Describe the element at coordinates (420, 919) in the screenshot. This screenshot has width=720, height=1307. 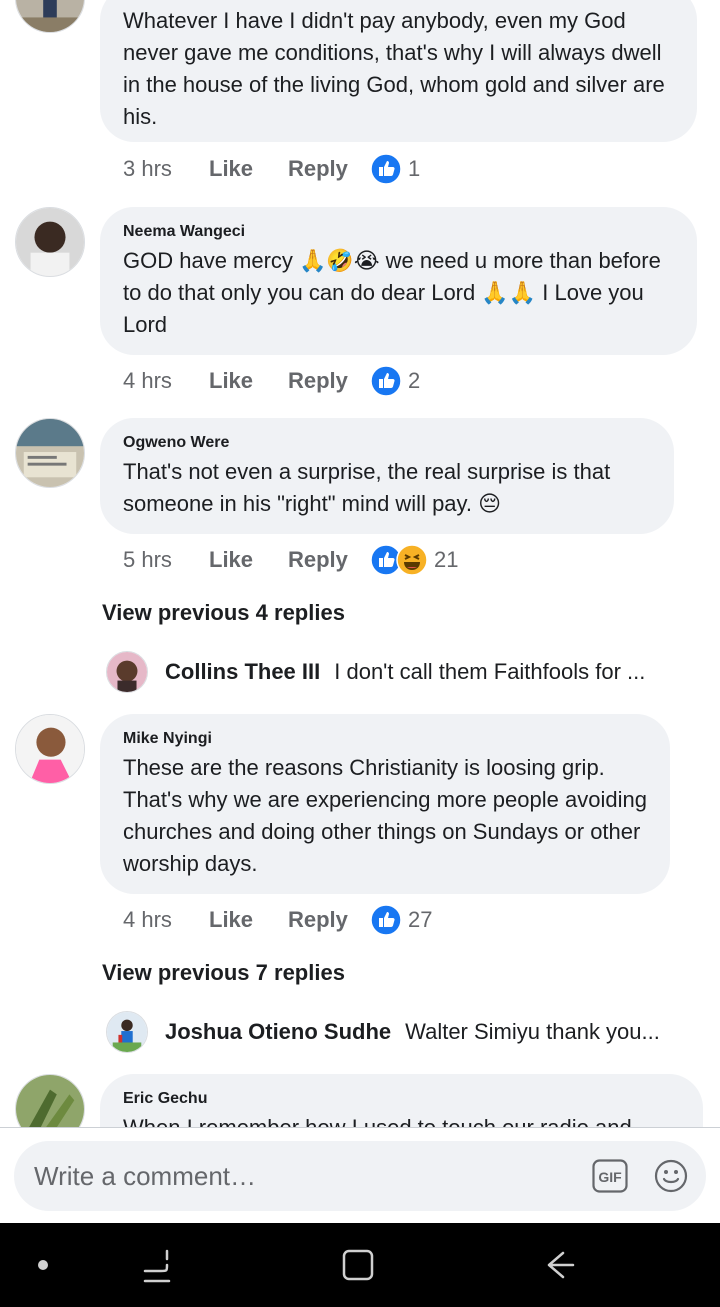
I see `reaction-count: 27` at that location.